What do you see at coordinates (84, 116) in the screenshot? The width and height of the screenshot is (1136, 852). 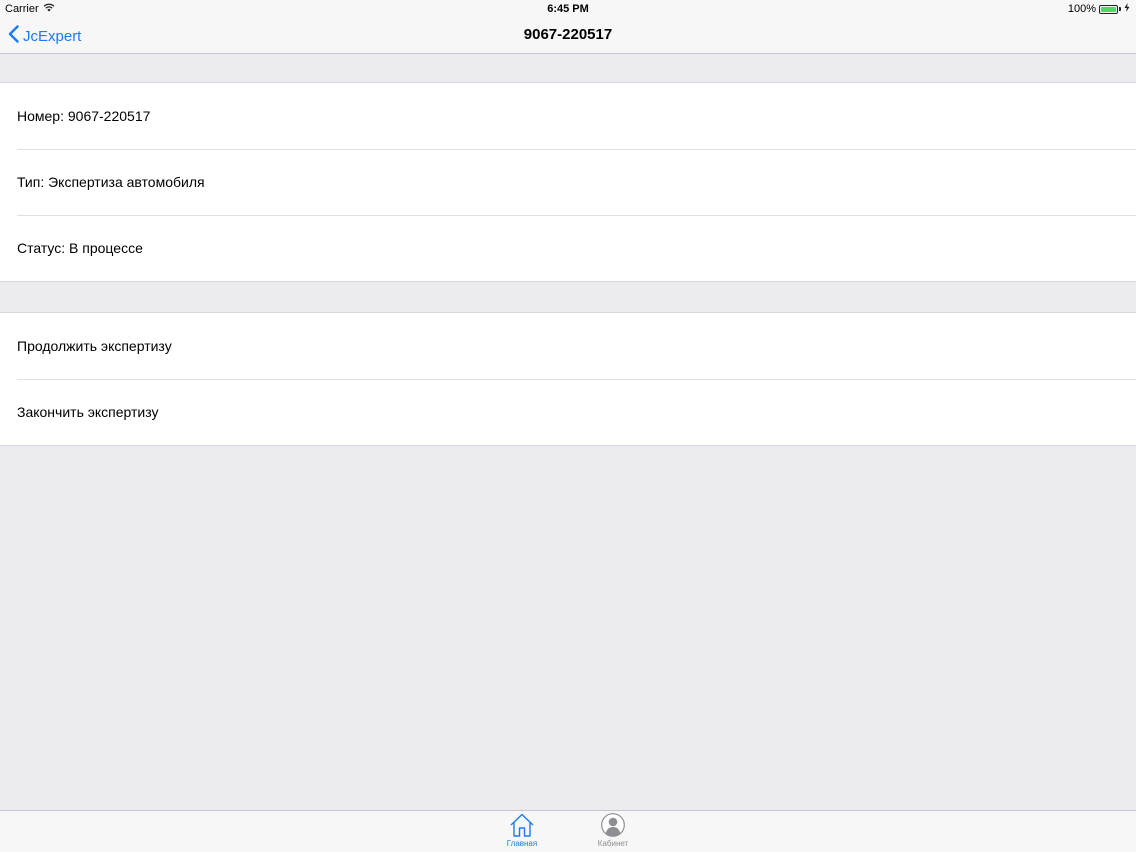 I see `row-number-label: Номер: 9067-220517` at bounding box center [84, 116].